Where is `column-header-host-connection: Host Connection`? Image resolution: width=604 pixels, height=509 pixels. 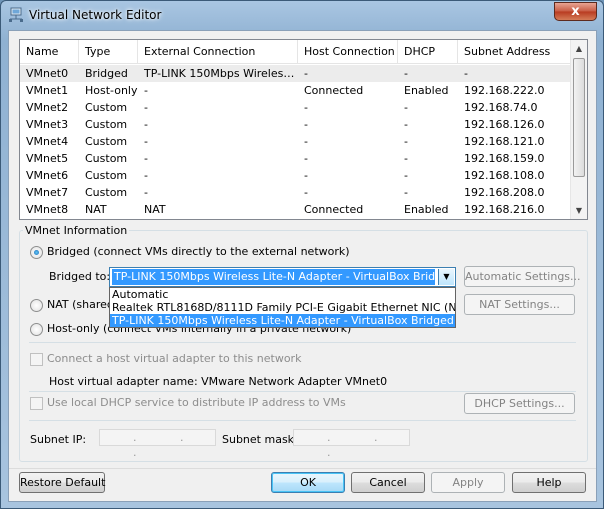 column-header-host-connection: Host Connection is located at coordinates (348, 52).